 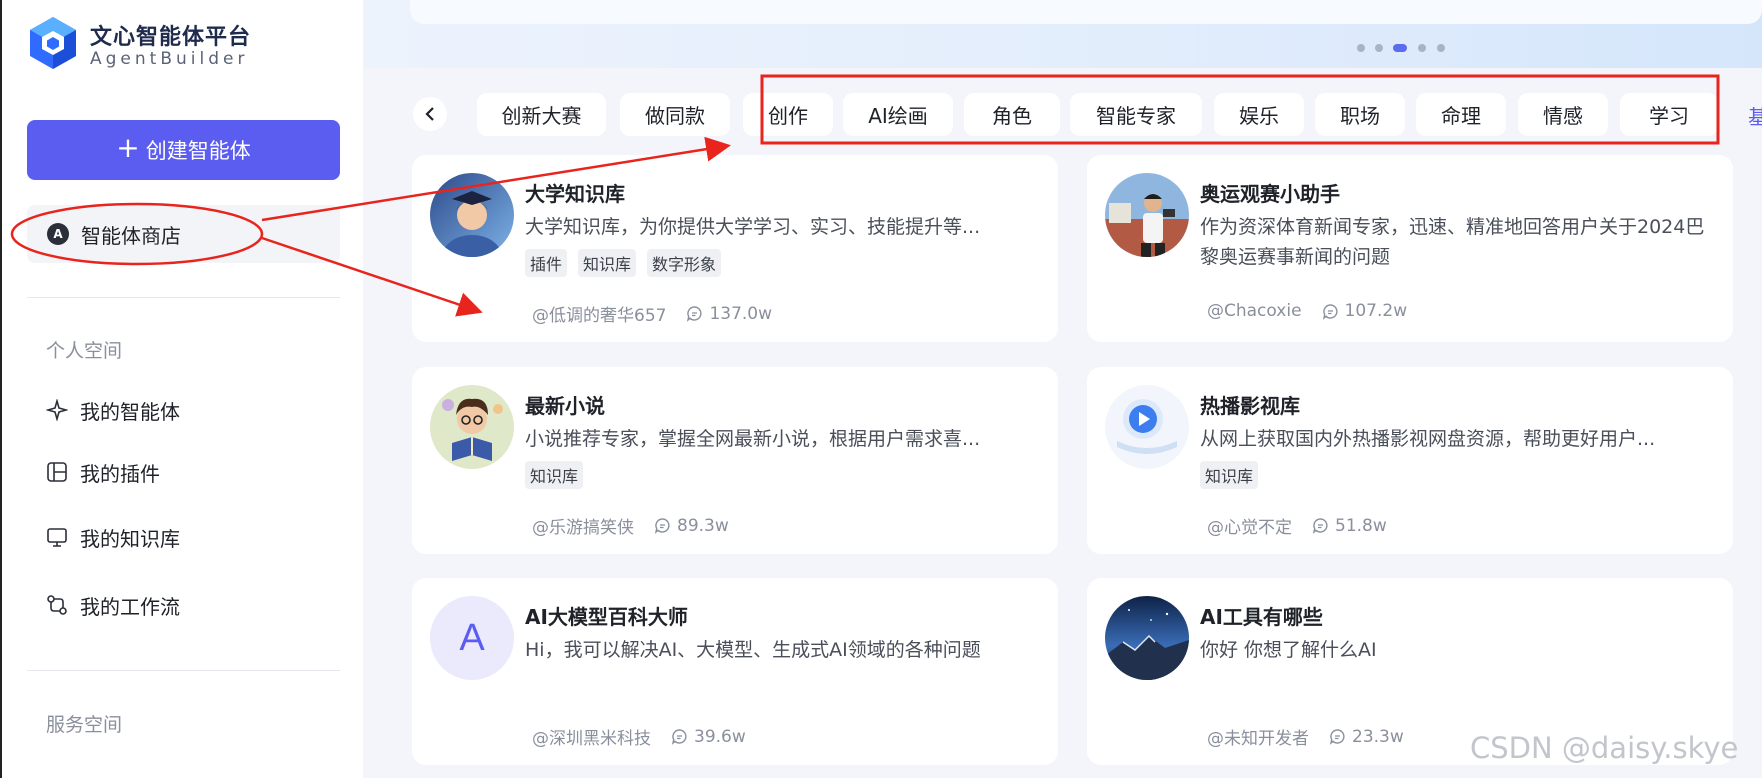 I want to click on sidebar-item-my-knowledge-base: 我的知识库, so click(x=113, y=537).